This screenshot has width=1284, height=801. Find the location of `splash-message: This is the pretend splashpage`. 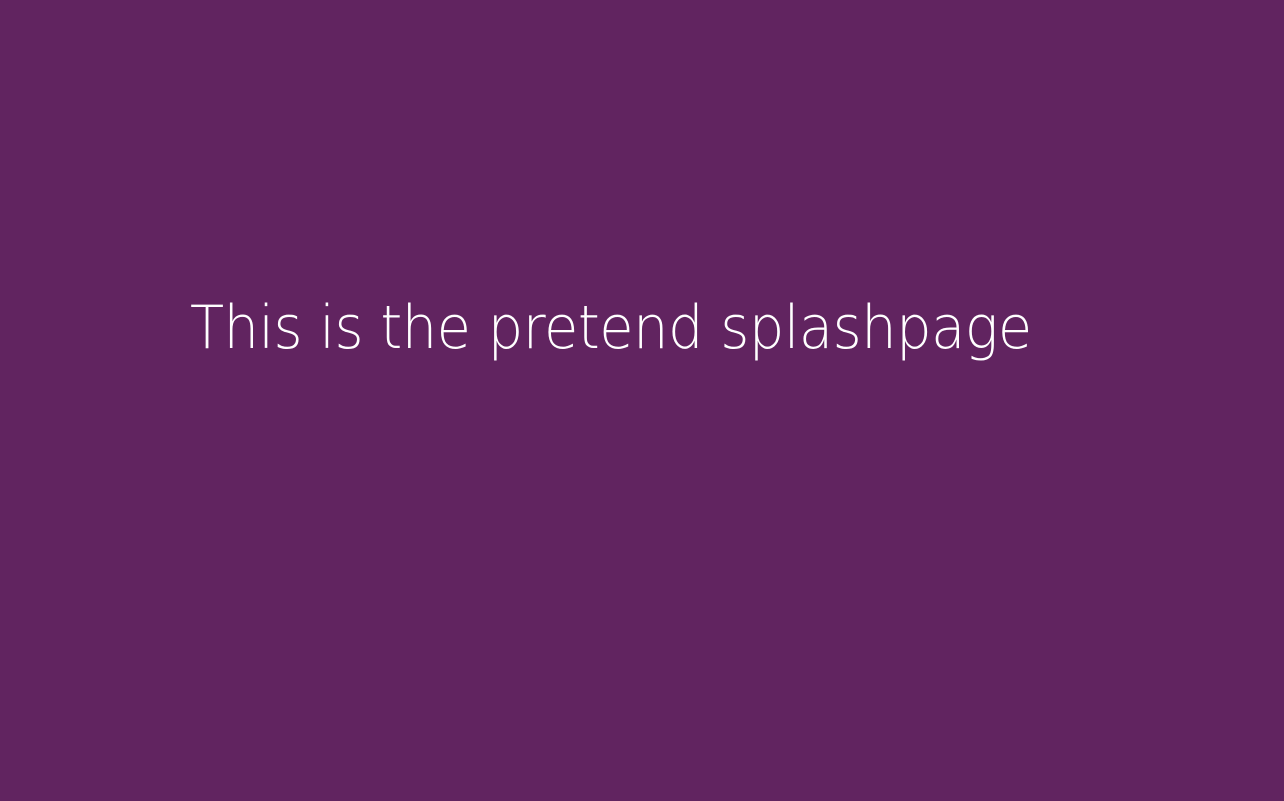

splash-message: This is the pretend splashpage is located at coordinates (611, 328).